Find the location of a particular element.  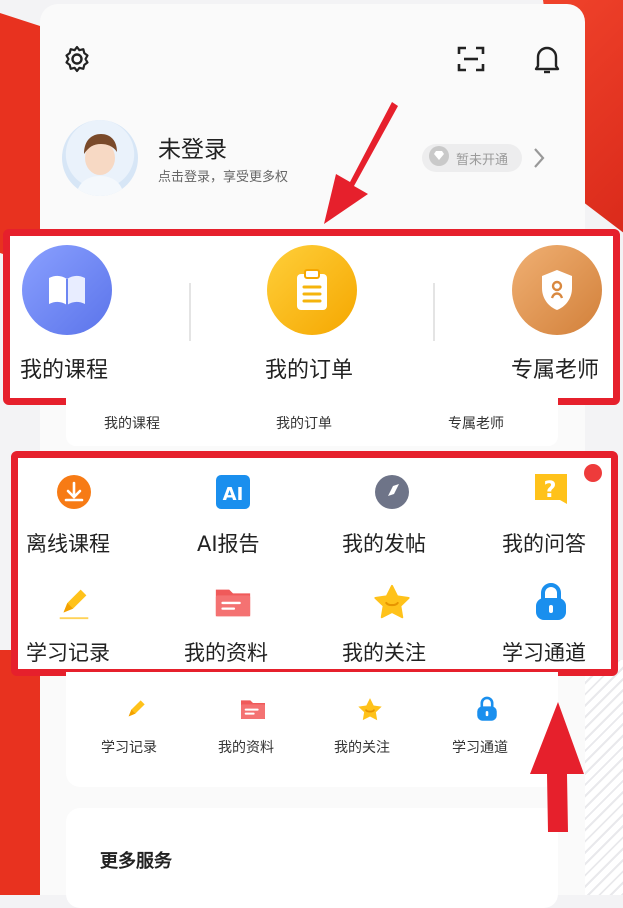

study-records-small-label: 学习记录 is located at coordinates (129, 747).